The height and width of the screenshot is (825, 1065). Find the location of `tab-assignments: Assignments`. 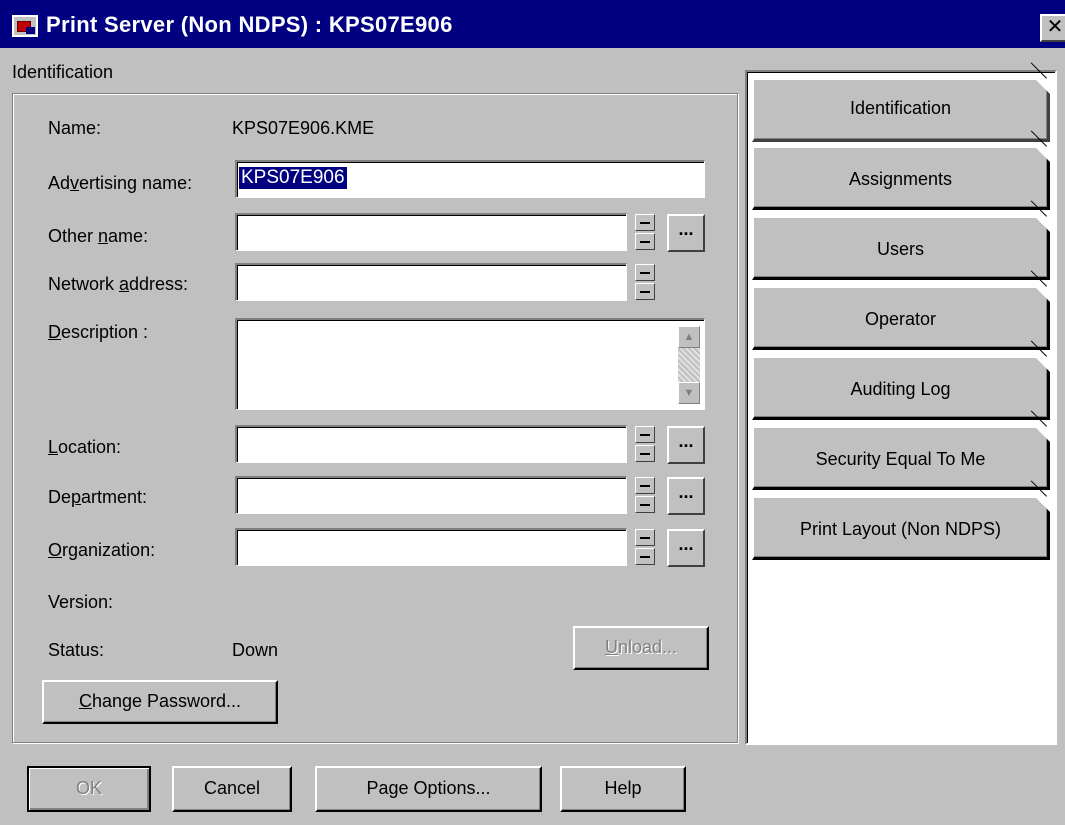

tab-assignments: Assignments is located at coordinates (901, 170).